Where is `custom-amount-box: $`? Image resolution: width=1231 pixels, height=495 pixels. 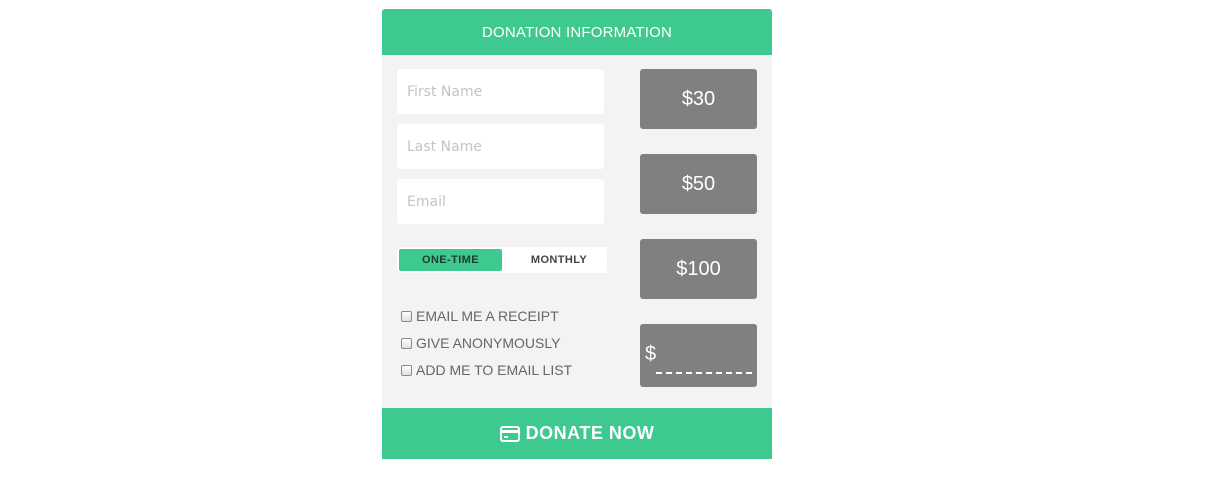
custom-amount-box: $ is located at coordinates (698, 355).